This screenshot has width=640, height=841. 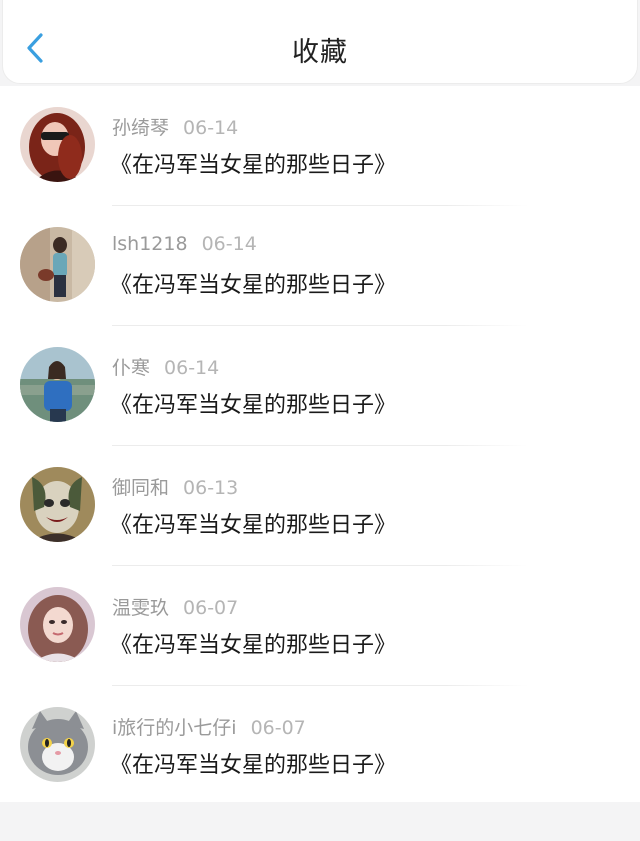 What do you see at coordinates (320, 146) in the screenshot?
I see `list-item: 孙绮琴 06-14 《在冯军当女星的那些日子》` at bounding box center [320, 146].